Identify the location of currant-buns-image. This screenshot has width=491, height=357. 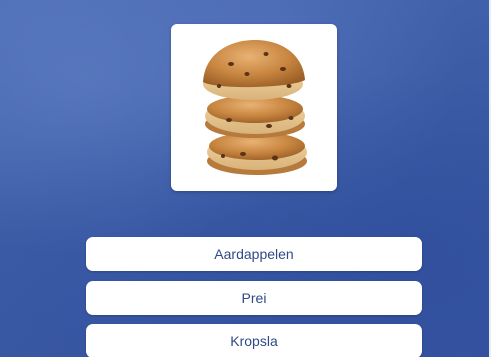
(255, 107).